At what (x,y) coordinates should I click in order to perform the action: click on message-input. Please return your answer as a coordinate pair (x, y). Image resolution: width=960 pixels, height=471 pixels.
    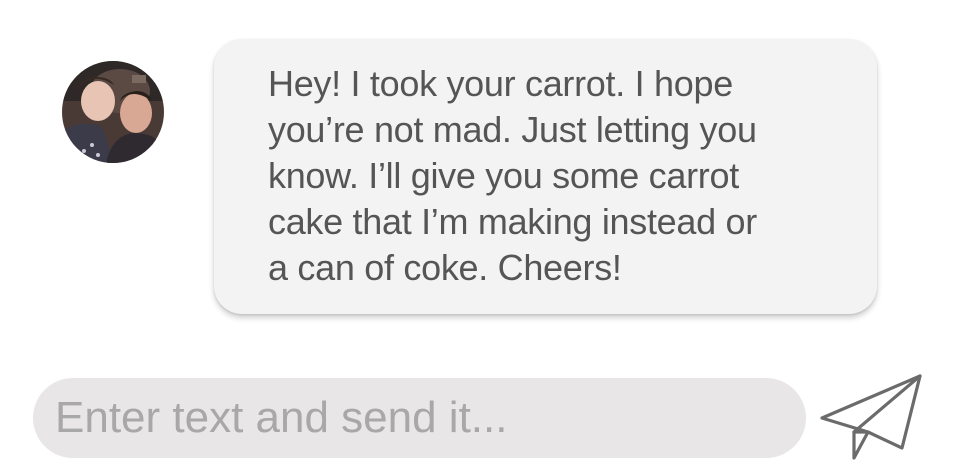
    Looking at the image, I should click on (430, 418).